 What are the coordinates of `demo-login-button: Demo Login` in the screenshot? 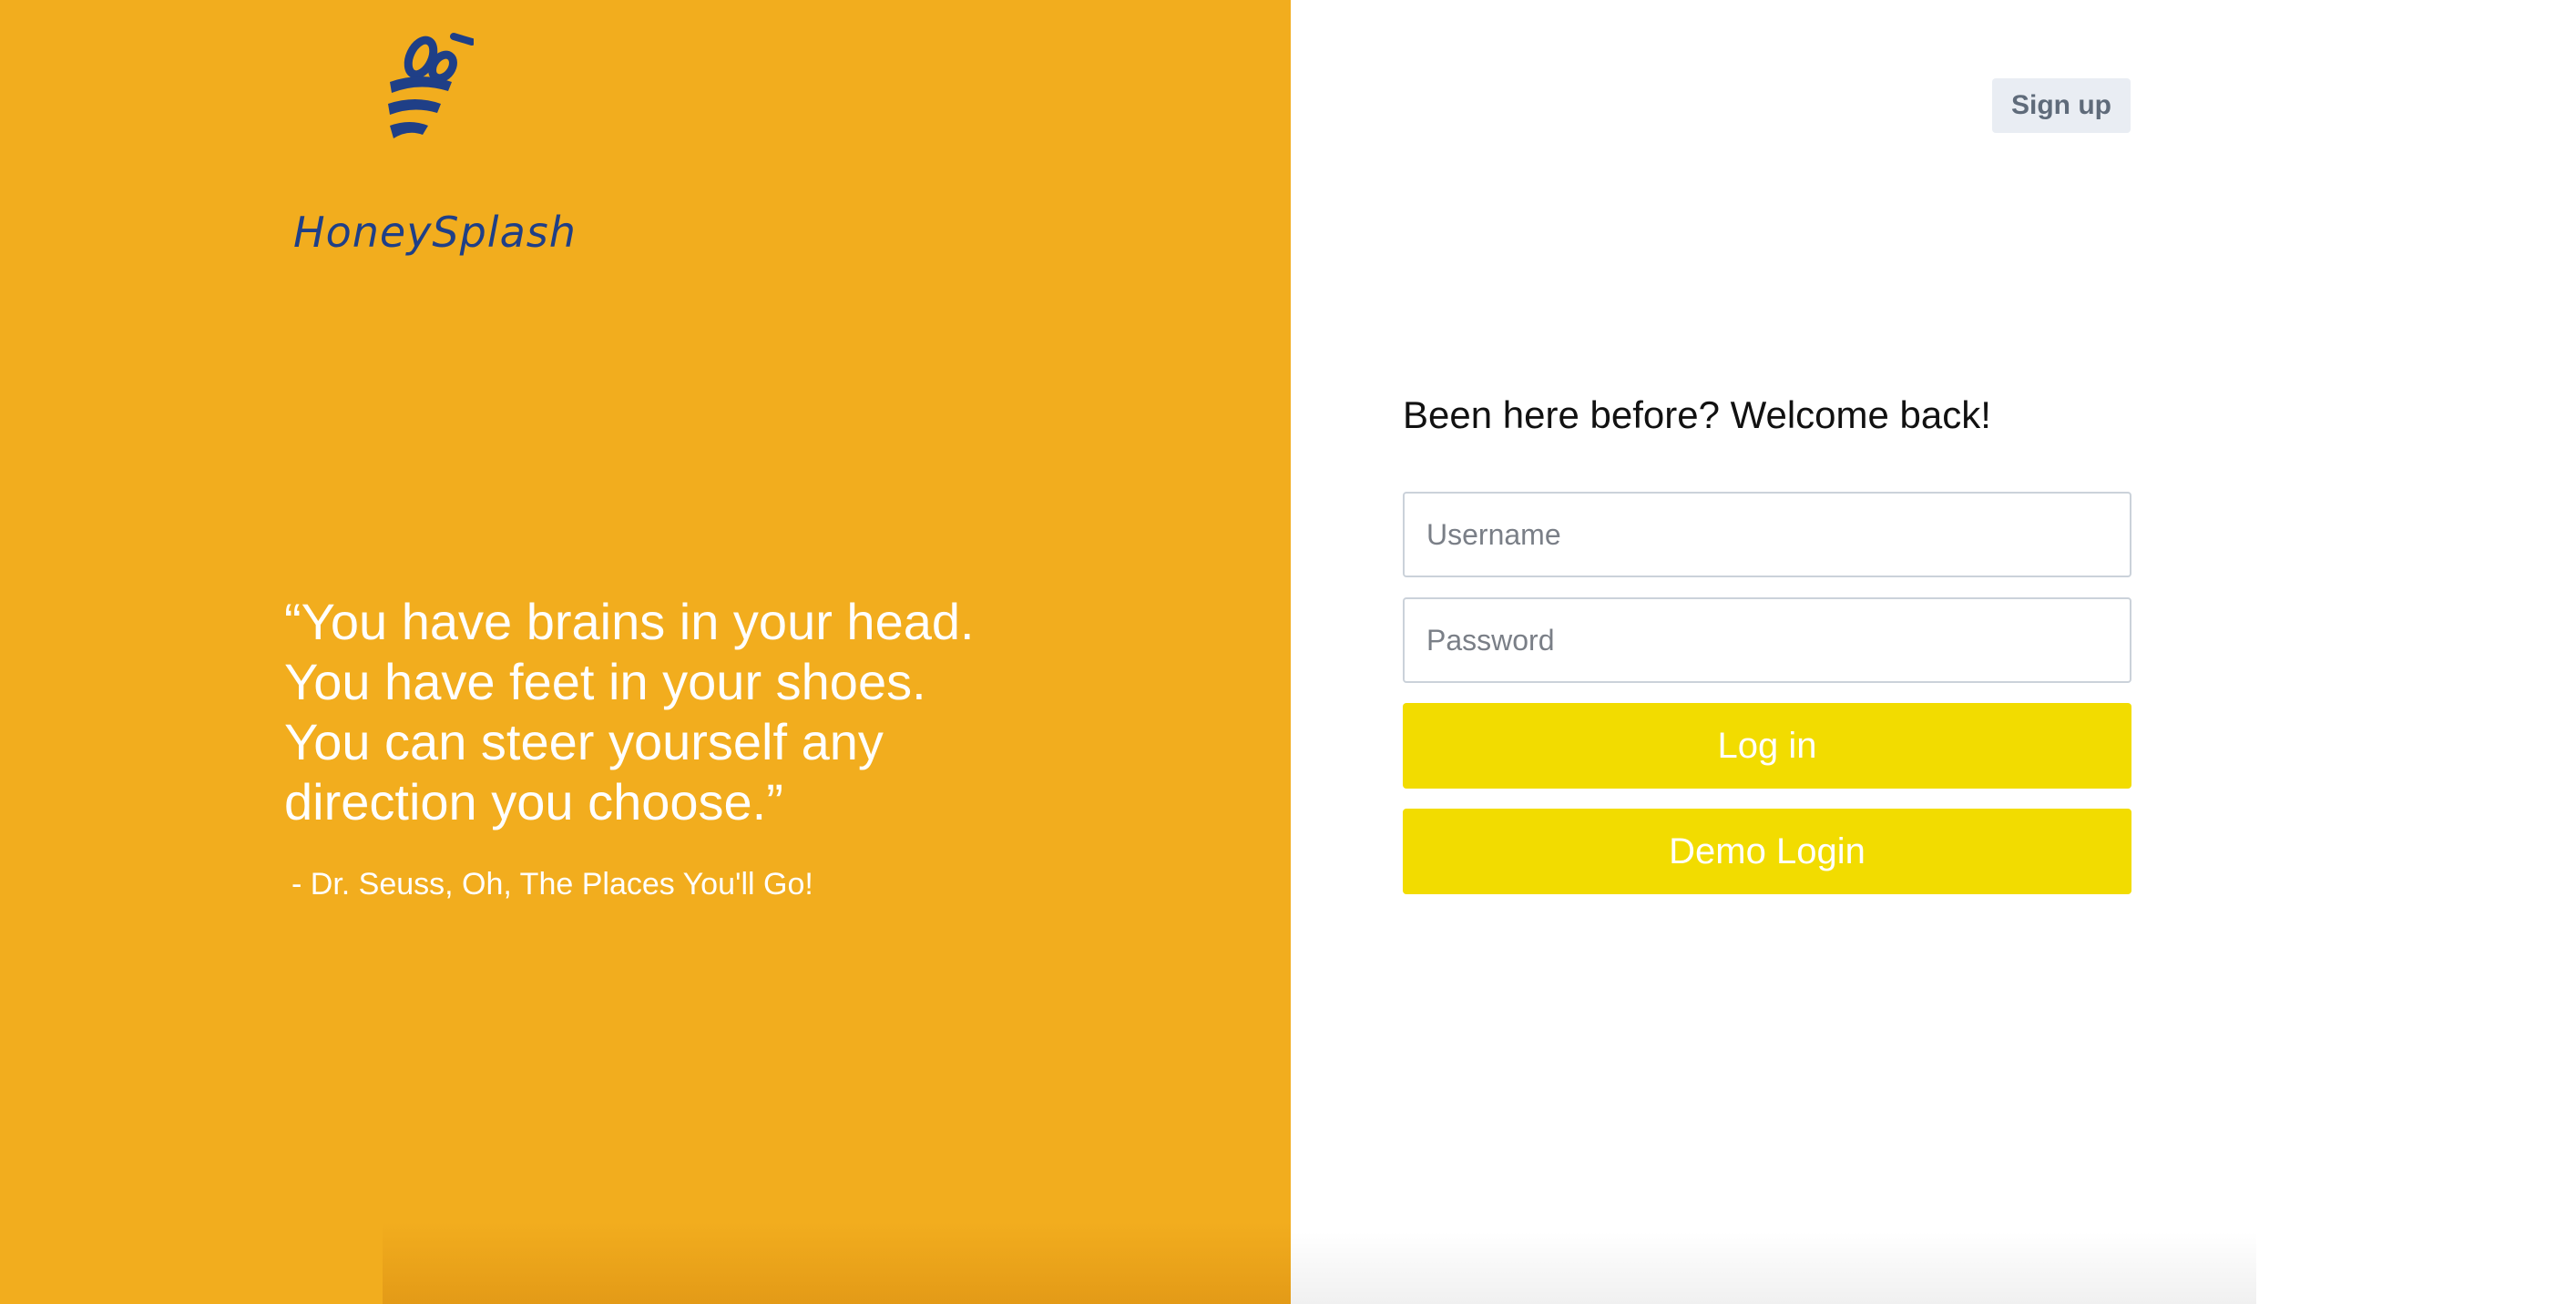 It's located at (1767, 852).